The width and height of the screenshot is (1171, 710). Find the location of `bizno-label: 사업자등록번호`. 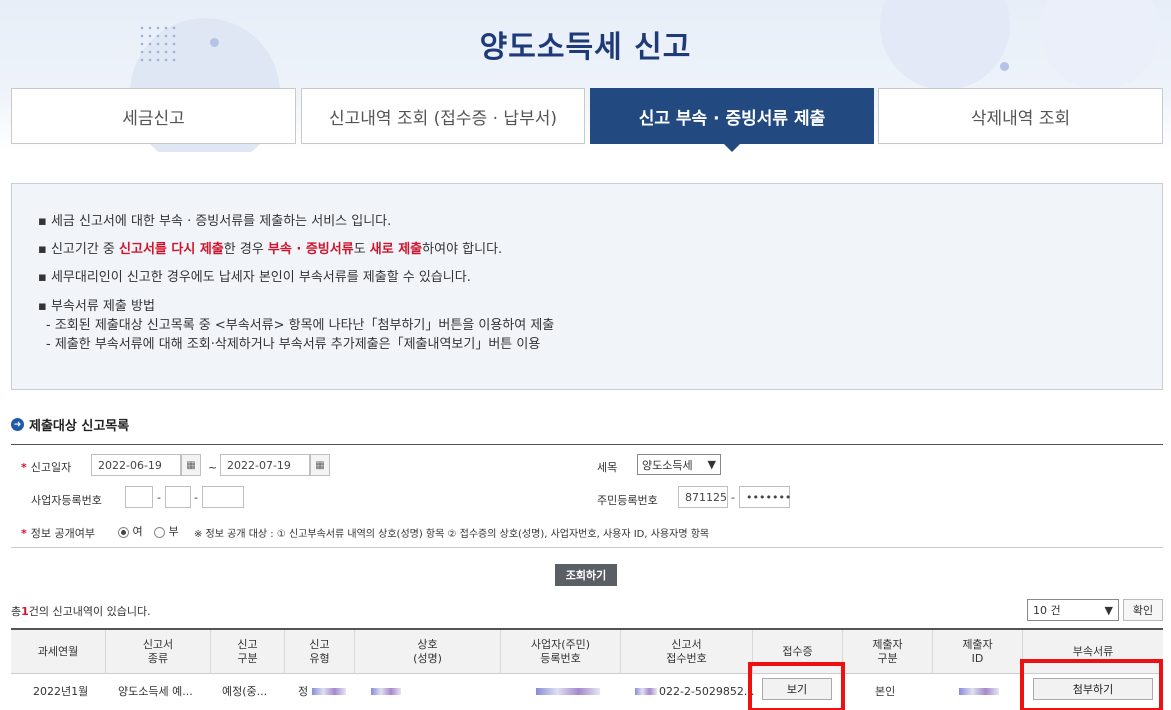

bizno-label: 사업자등록번호 is located at coordinates (66, 500).